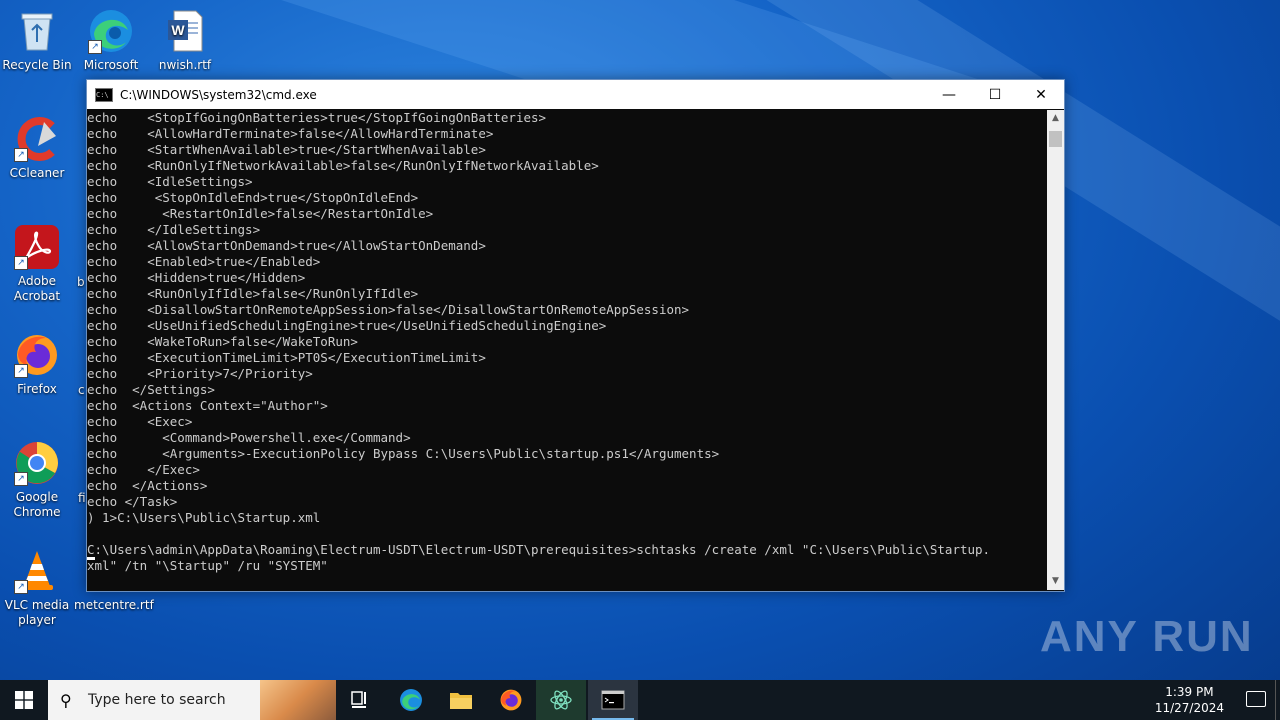 The image size is (1280, 720). I want to click on desktop-icon-adobe-acrobat: ↗ Adobe Acrobat, so click(37, 264).